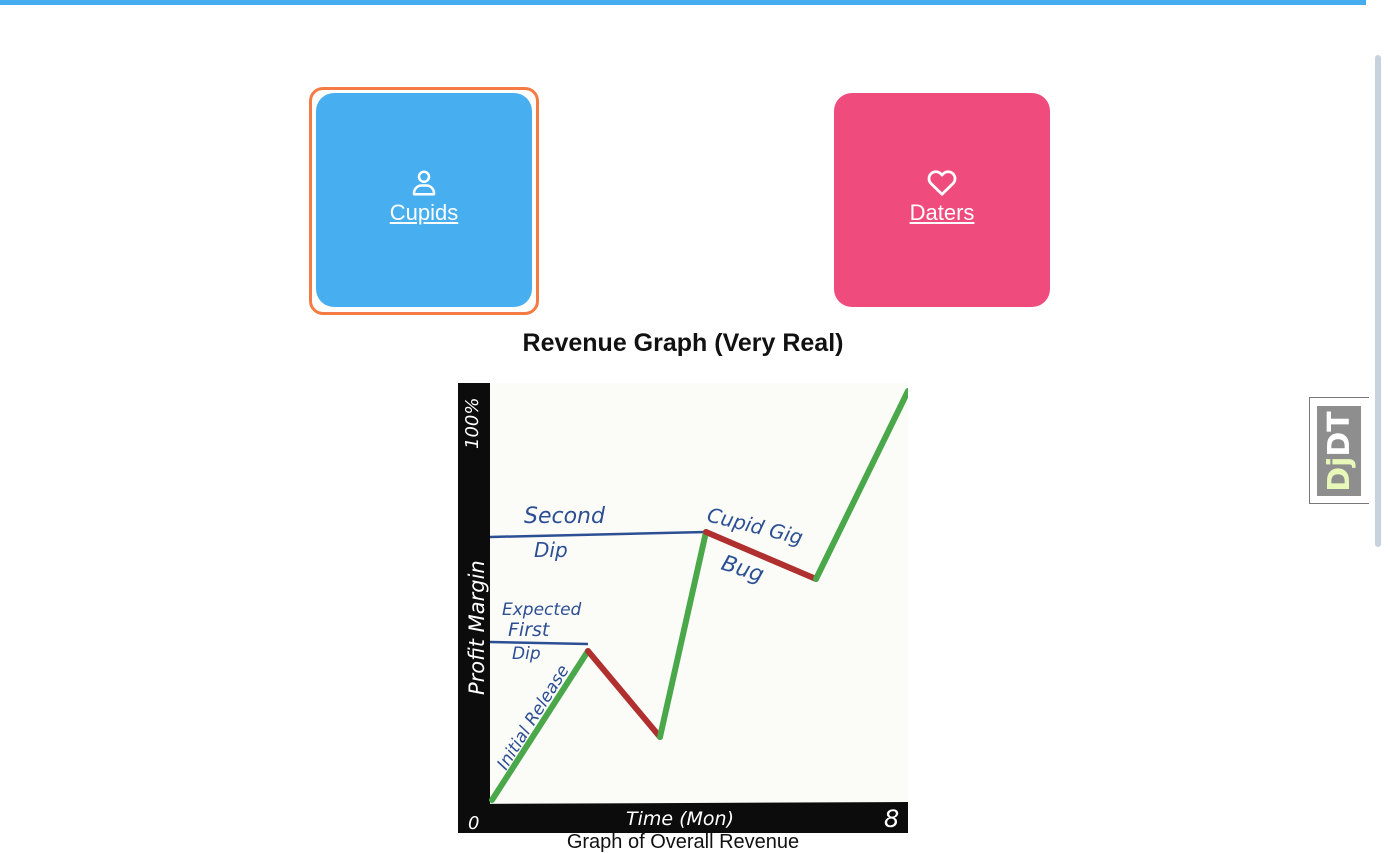 The image size is (1388, 853). Describe the element at coordinates (526, 654) in the screenshot. I see `annotation-dip-1: Dip` at that location.